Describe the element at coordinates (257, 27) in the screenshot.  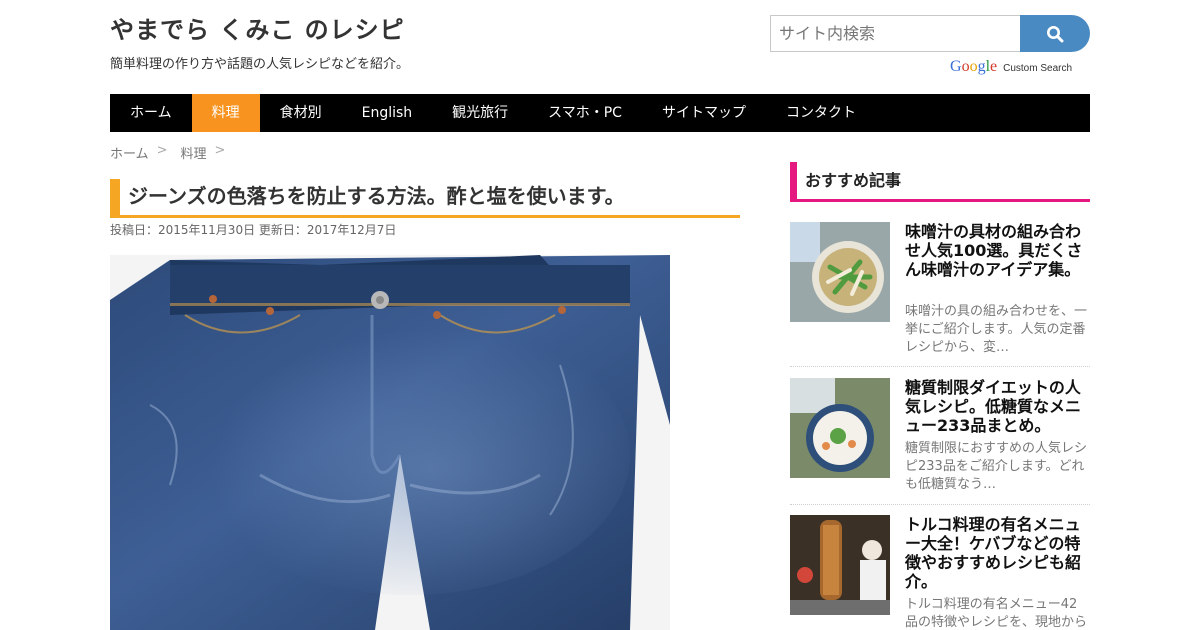
I see `site-title: やまでら くみこ のレシピ` at that location.